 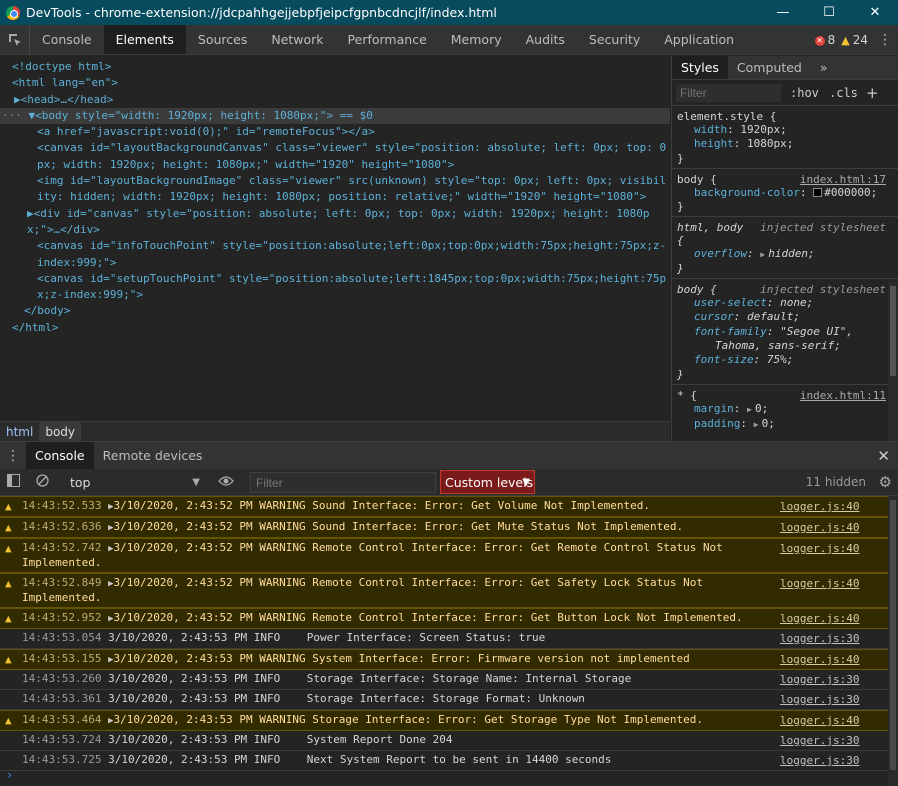 I want to click on issue-counters: ✕ 8 ▲ 24, so click(x=841, y=40).